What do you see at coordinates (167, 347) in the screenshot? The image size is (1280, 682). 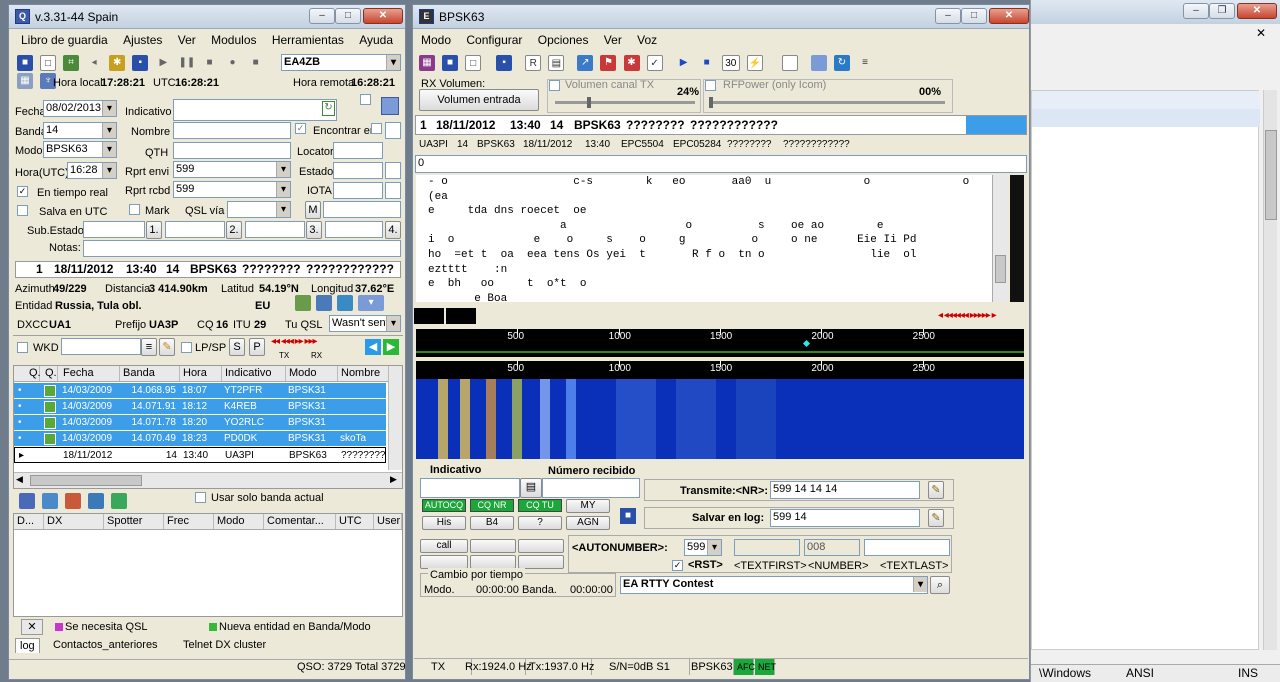 I see `brush-icon: ✎` at bounding box center [167, 347].